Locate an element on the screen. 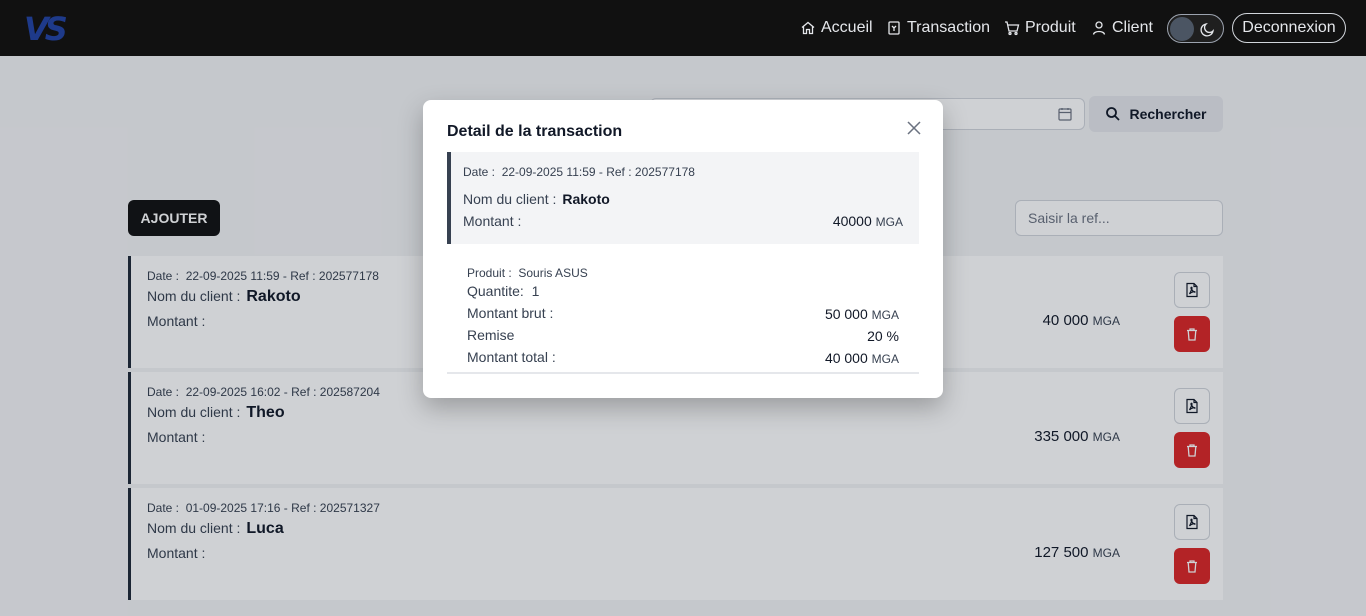  nav-produit-label: Produit is located at coordinates (1050, 27).